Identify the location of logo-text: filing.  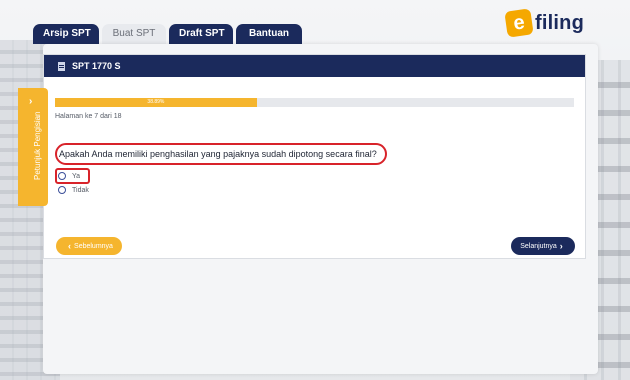
(559, 22).